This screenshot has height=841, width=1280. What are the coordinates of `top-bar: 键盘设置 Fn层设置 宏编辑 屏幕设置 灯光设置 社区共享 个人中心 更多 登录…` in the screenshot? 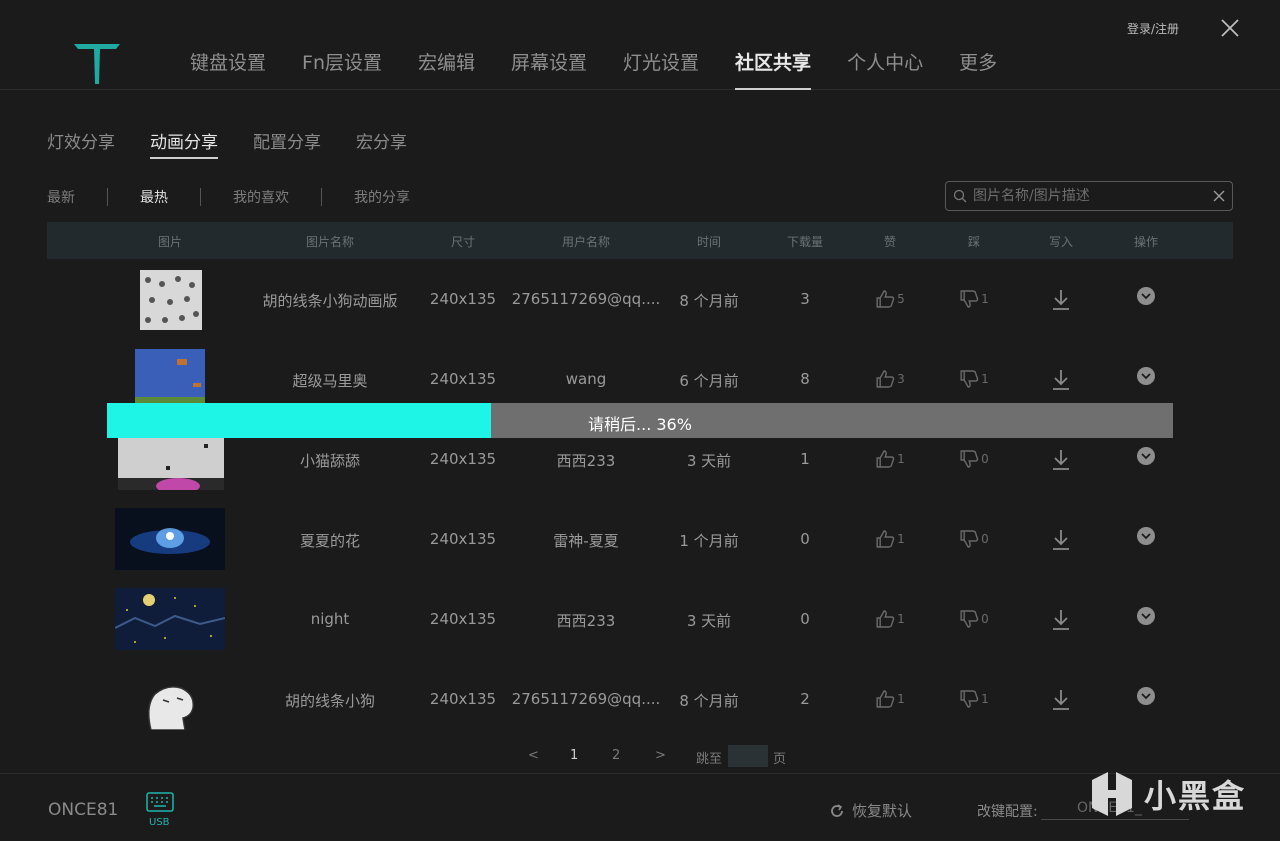 It's located at (640, 45).